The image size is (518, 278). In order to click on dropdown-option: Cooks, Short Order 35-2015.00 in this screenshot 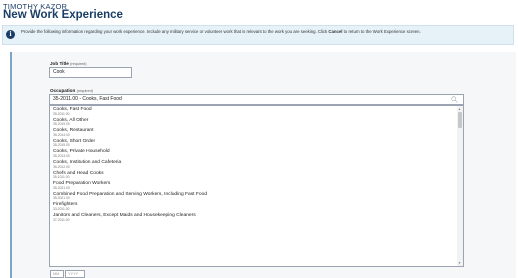, I will do `click(256, 143)`.